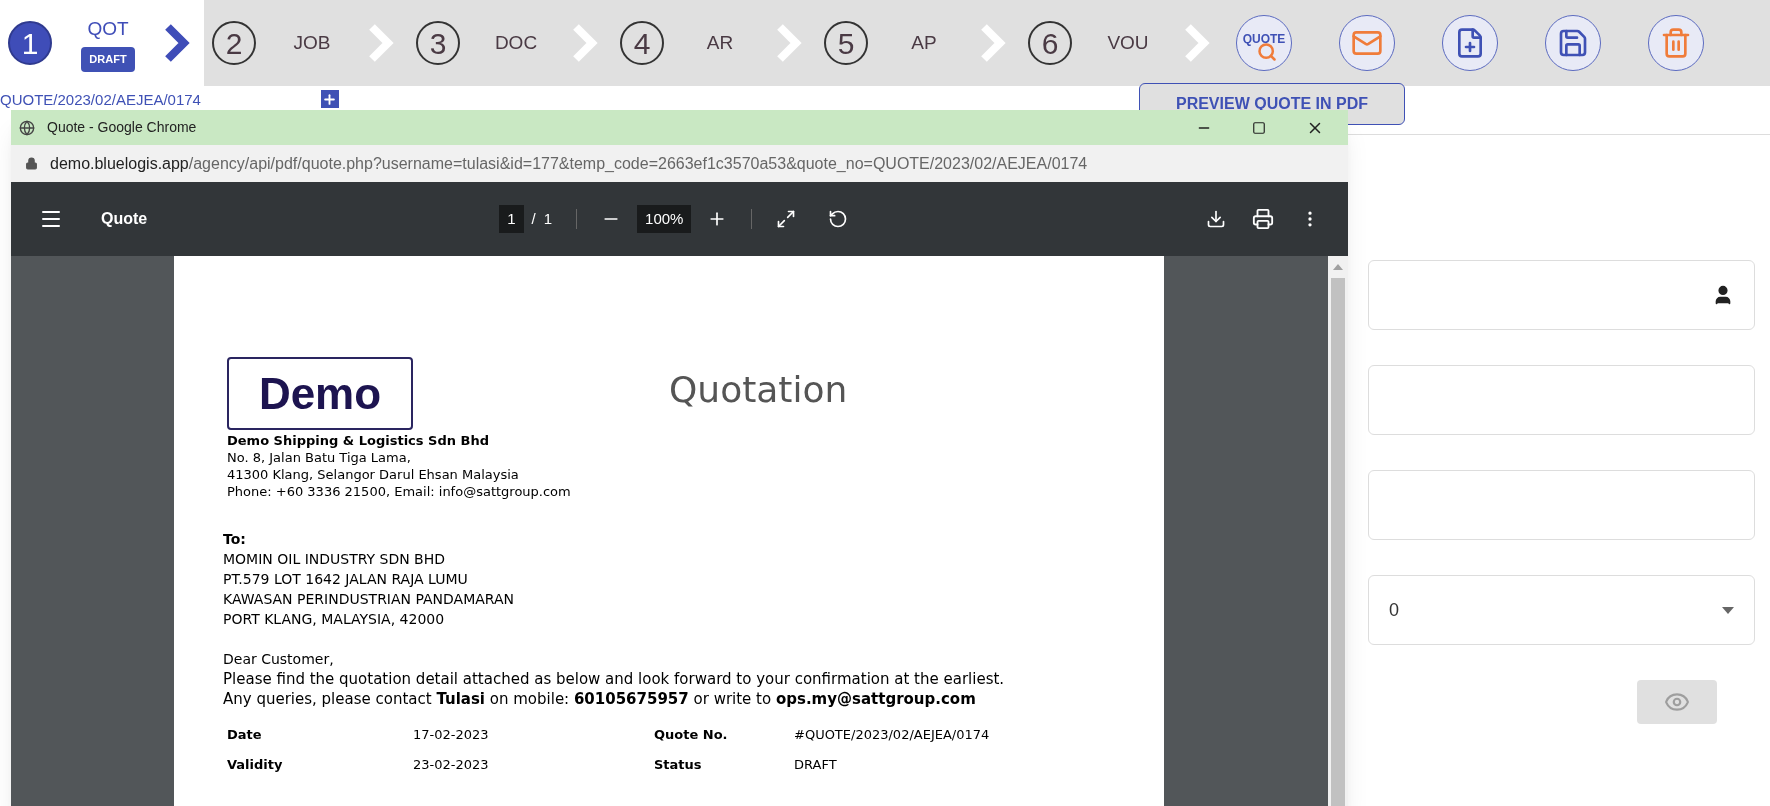 The width and height of the screenshot is (1770, 806). I want to click on rotate-icon, so click(838, 219).